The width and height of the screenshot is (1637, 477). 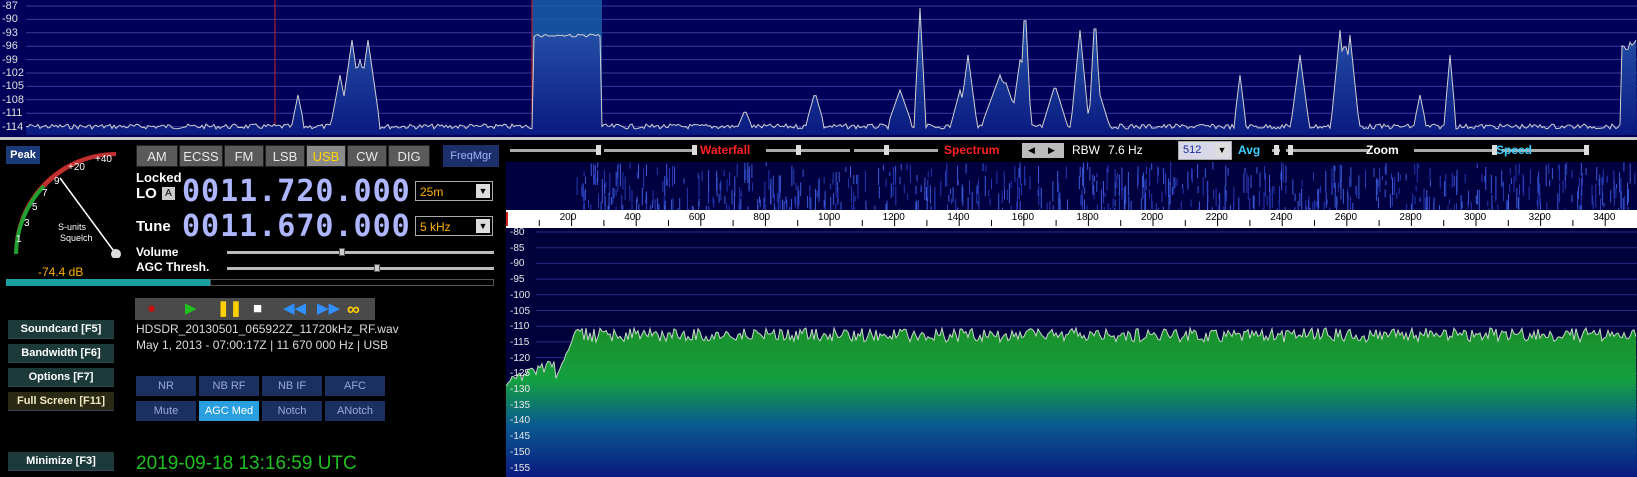 I want to click on dsp-button-mute: Mute, so click(x=166, y=411).